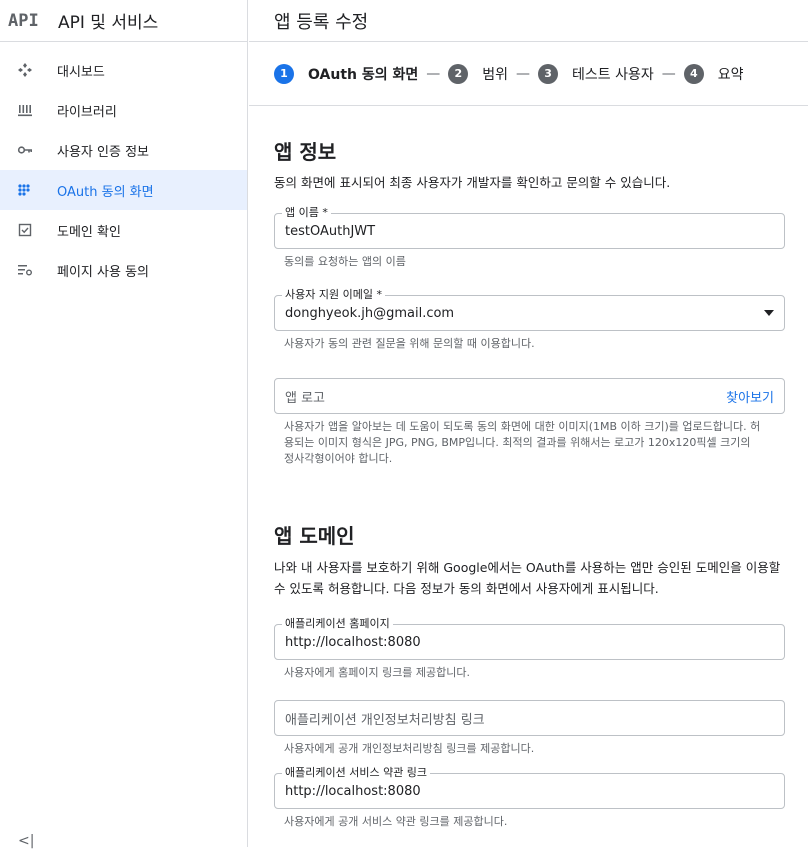  Describe the element at coordinates (103, 152) in the screenshot. I see `sidebar-item-label: 사용자 인증 정보` at that location.